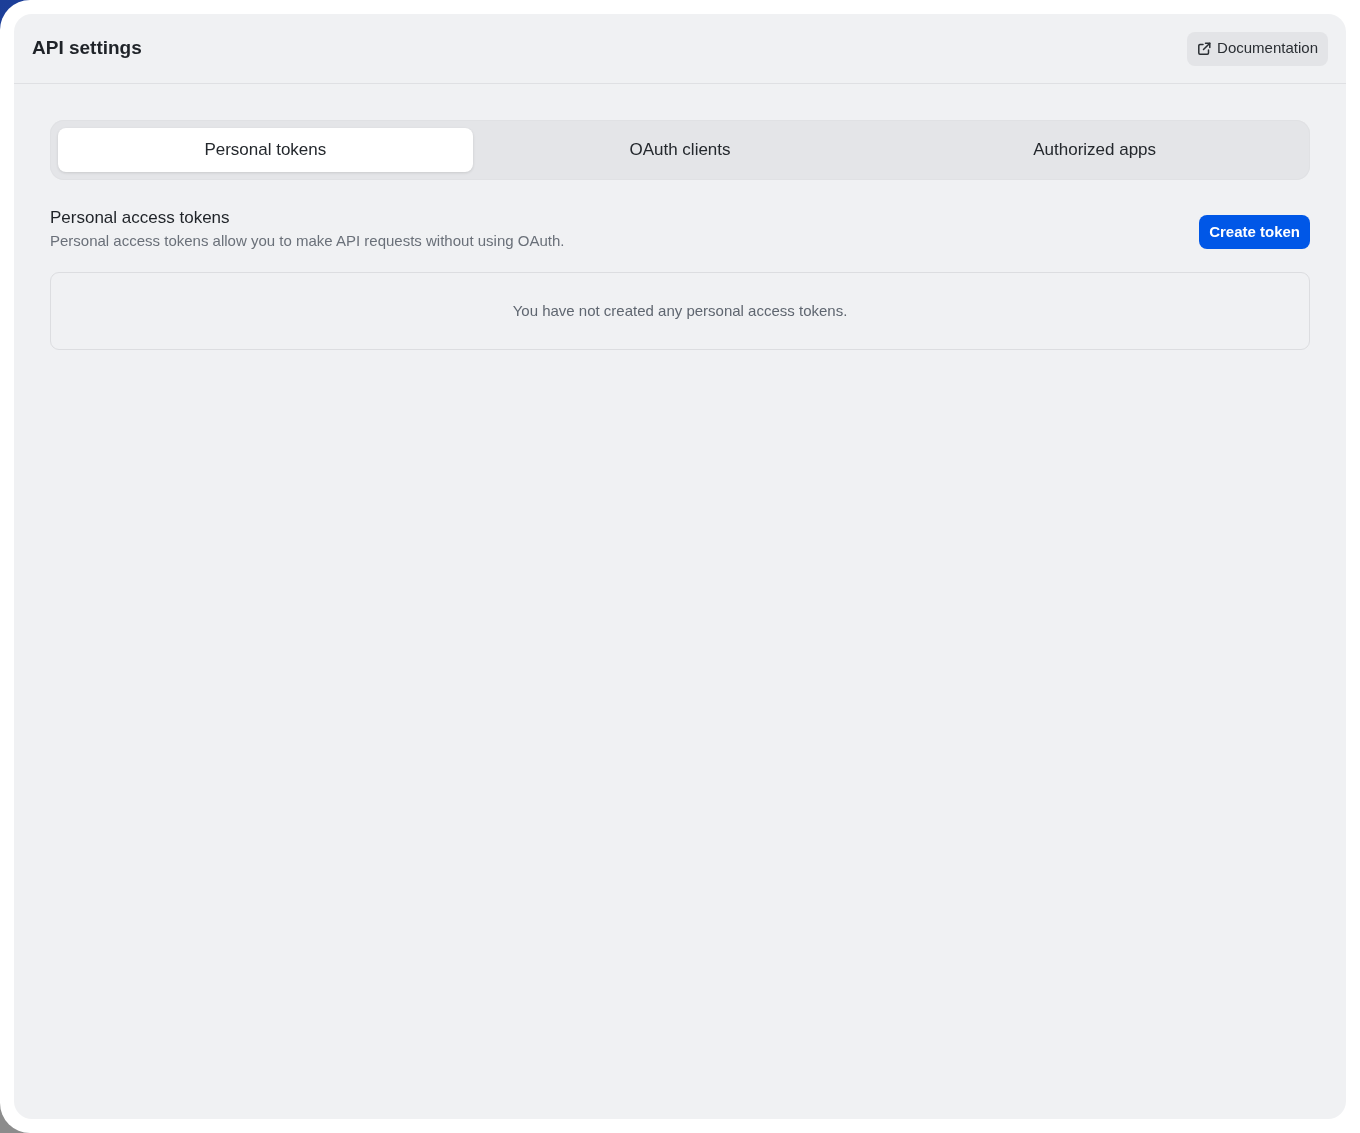 This screenshot has height=1133, width=1360. Describe the element at coordinates (87, 48) in the screenshot. I see `page-title: API settings` at that location.